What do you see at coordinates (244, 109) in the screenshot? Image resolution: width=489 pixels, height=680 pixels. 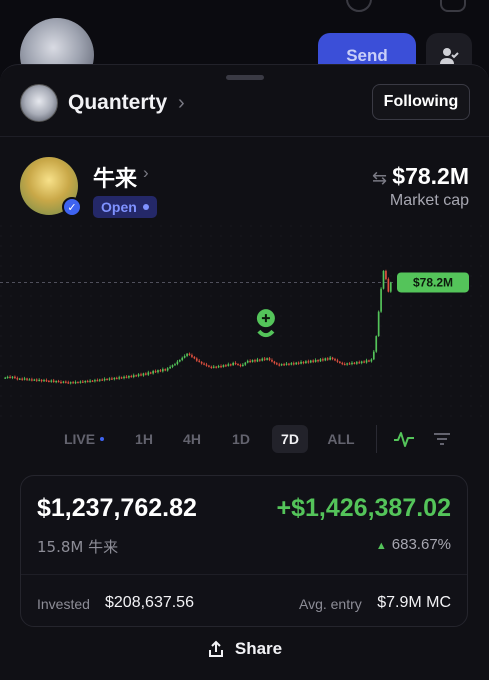 I see `sheet-header: Quanterty › Following` at bounding box center [244, 109].